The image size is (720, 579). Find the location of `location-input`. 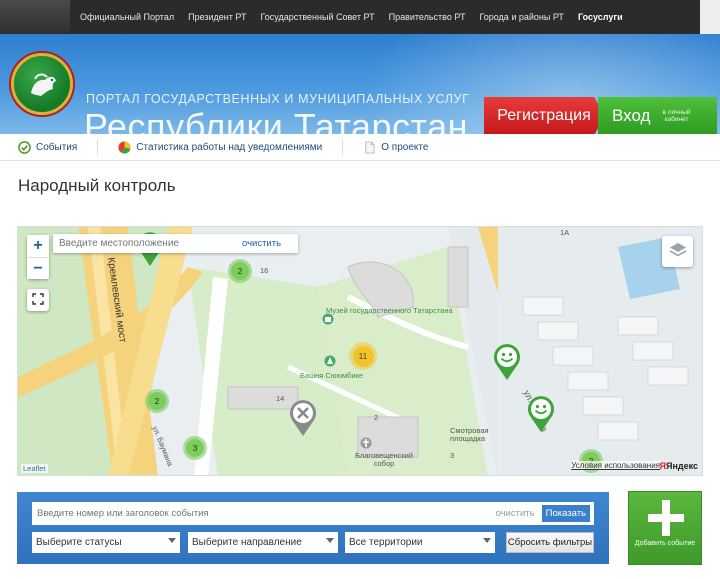

location-input is located at coordinates (145, 243).